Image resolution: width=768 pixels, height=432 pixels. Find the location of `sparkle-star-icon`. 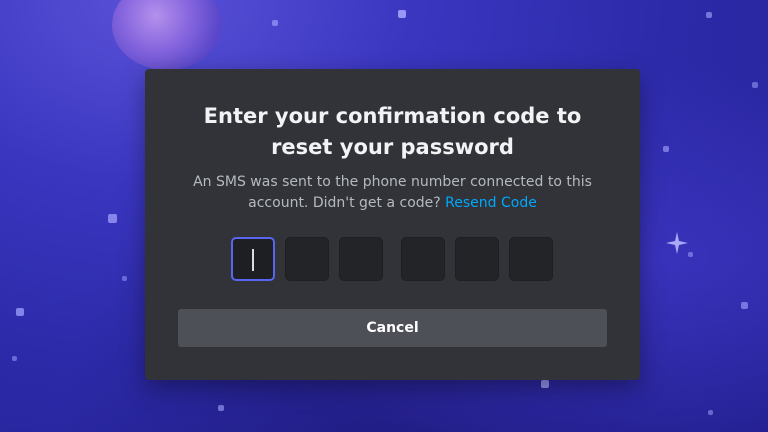

sparkle-star-icon is located at coordinates (677, 243).